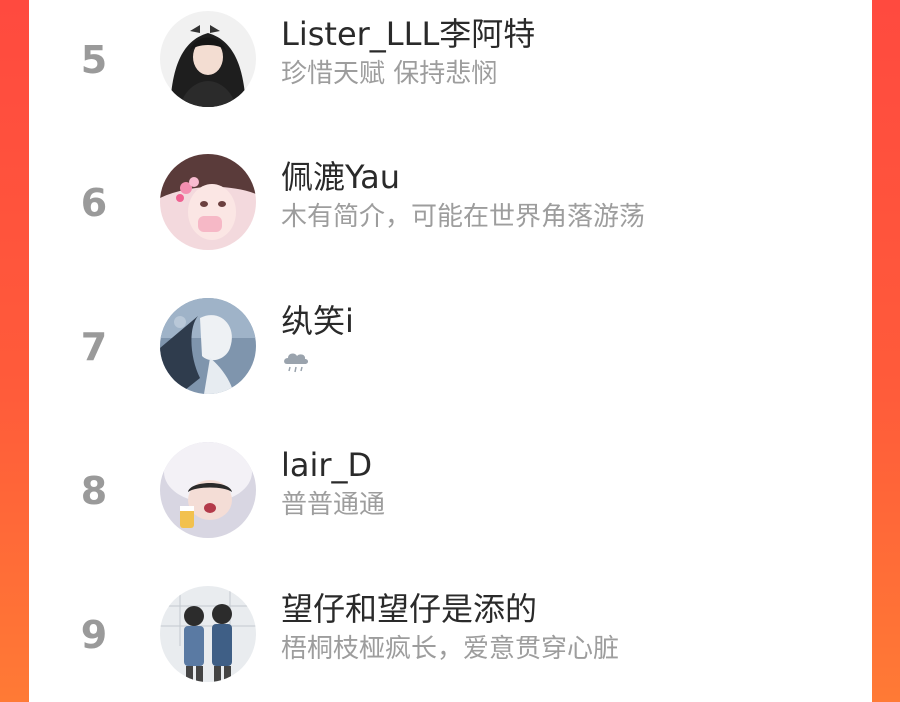 The width and height of the screenshot is (900, 702). I want to click on rank-number: 7, so click(94, 347).